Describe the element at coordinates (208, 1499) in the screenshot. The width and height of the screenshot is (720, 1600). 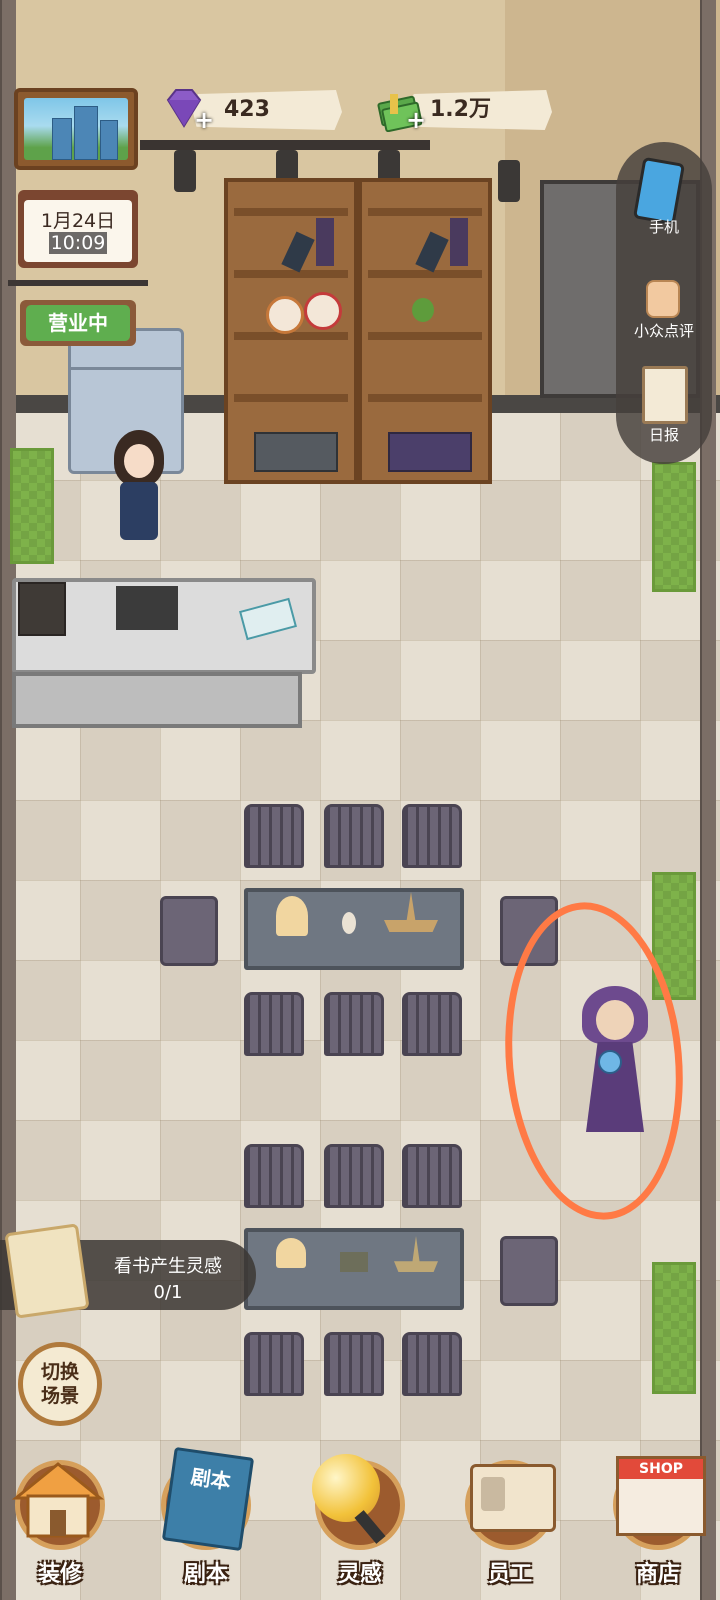
I see `script-book-icon: 剧本` at that location.